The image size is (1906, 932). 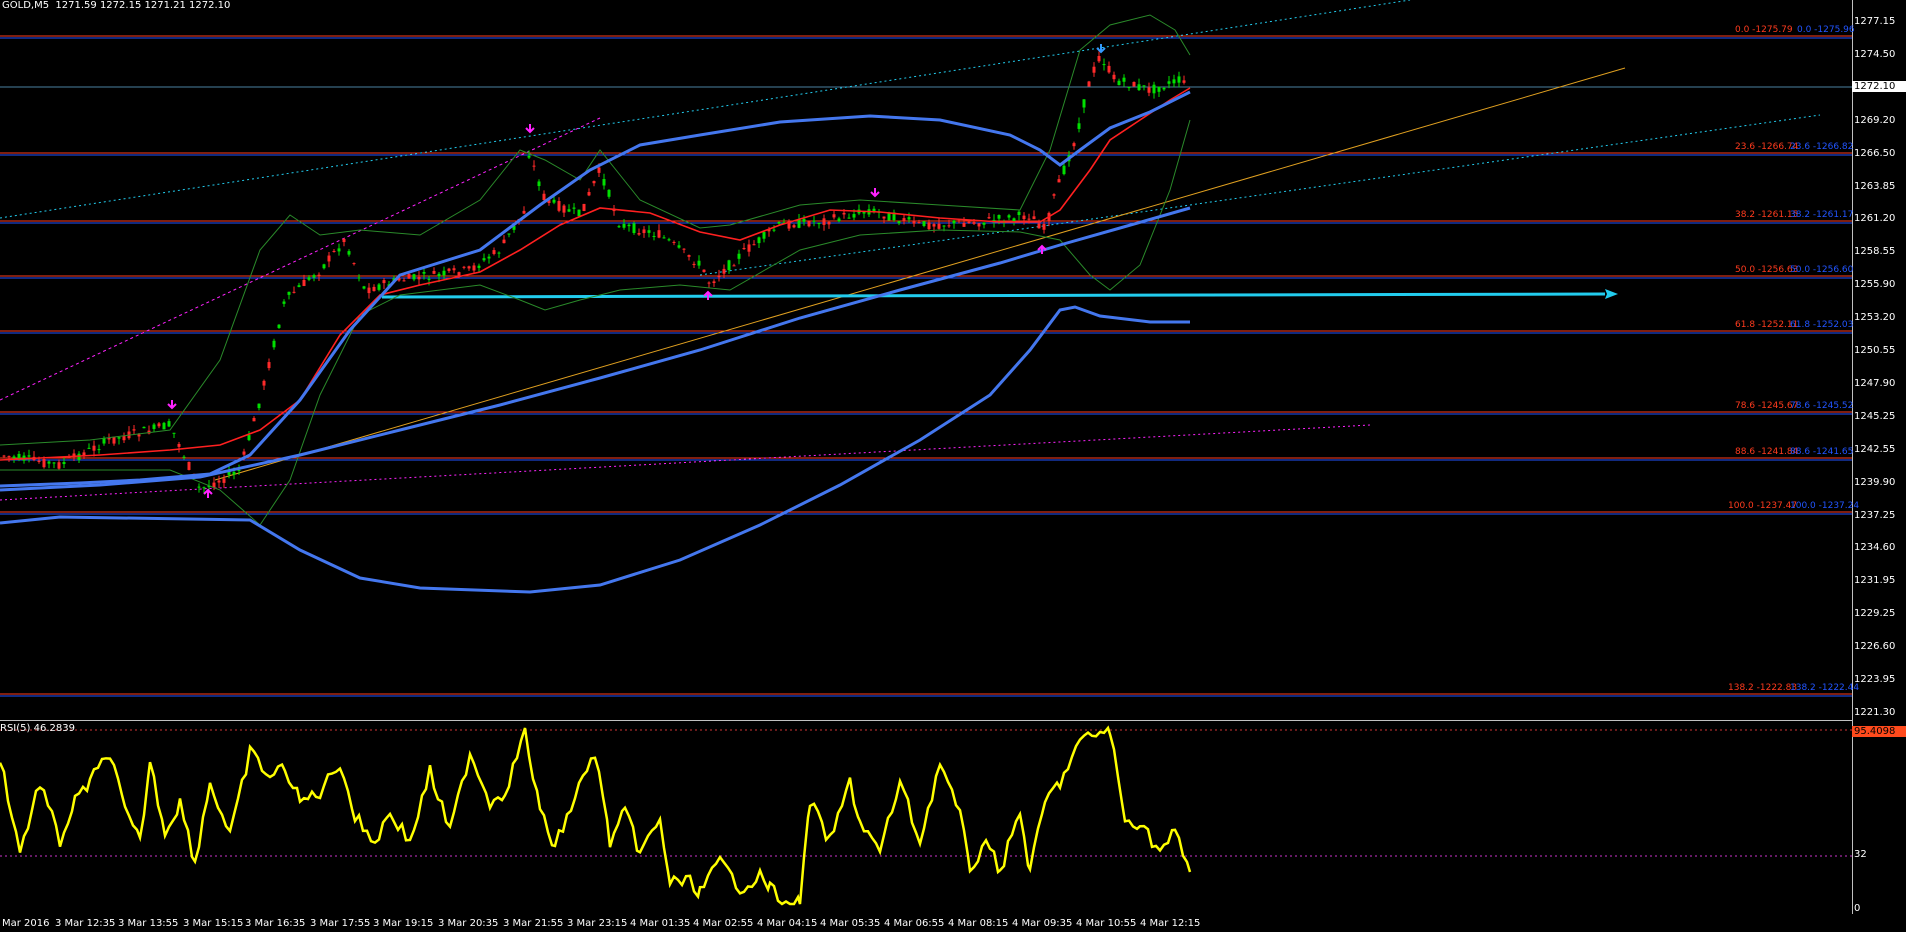 I want to click on fractal-arrow-down, so click(x=530, y=129).